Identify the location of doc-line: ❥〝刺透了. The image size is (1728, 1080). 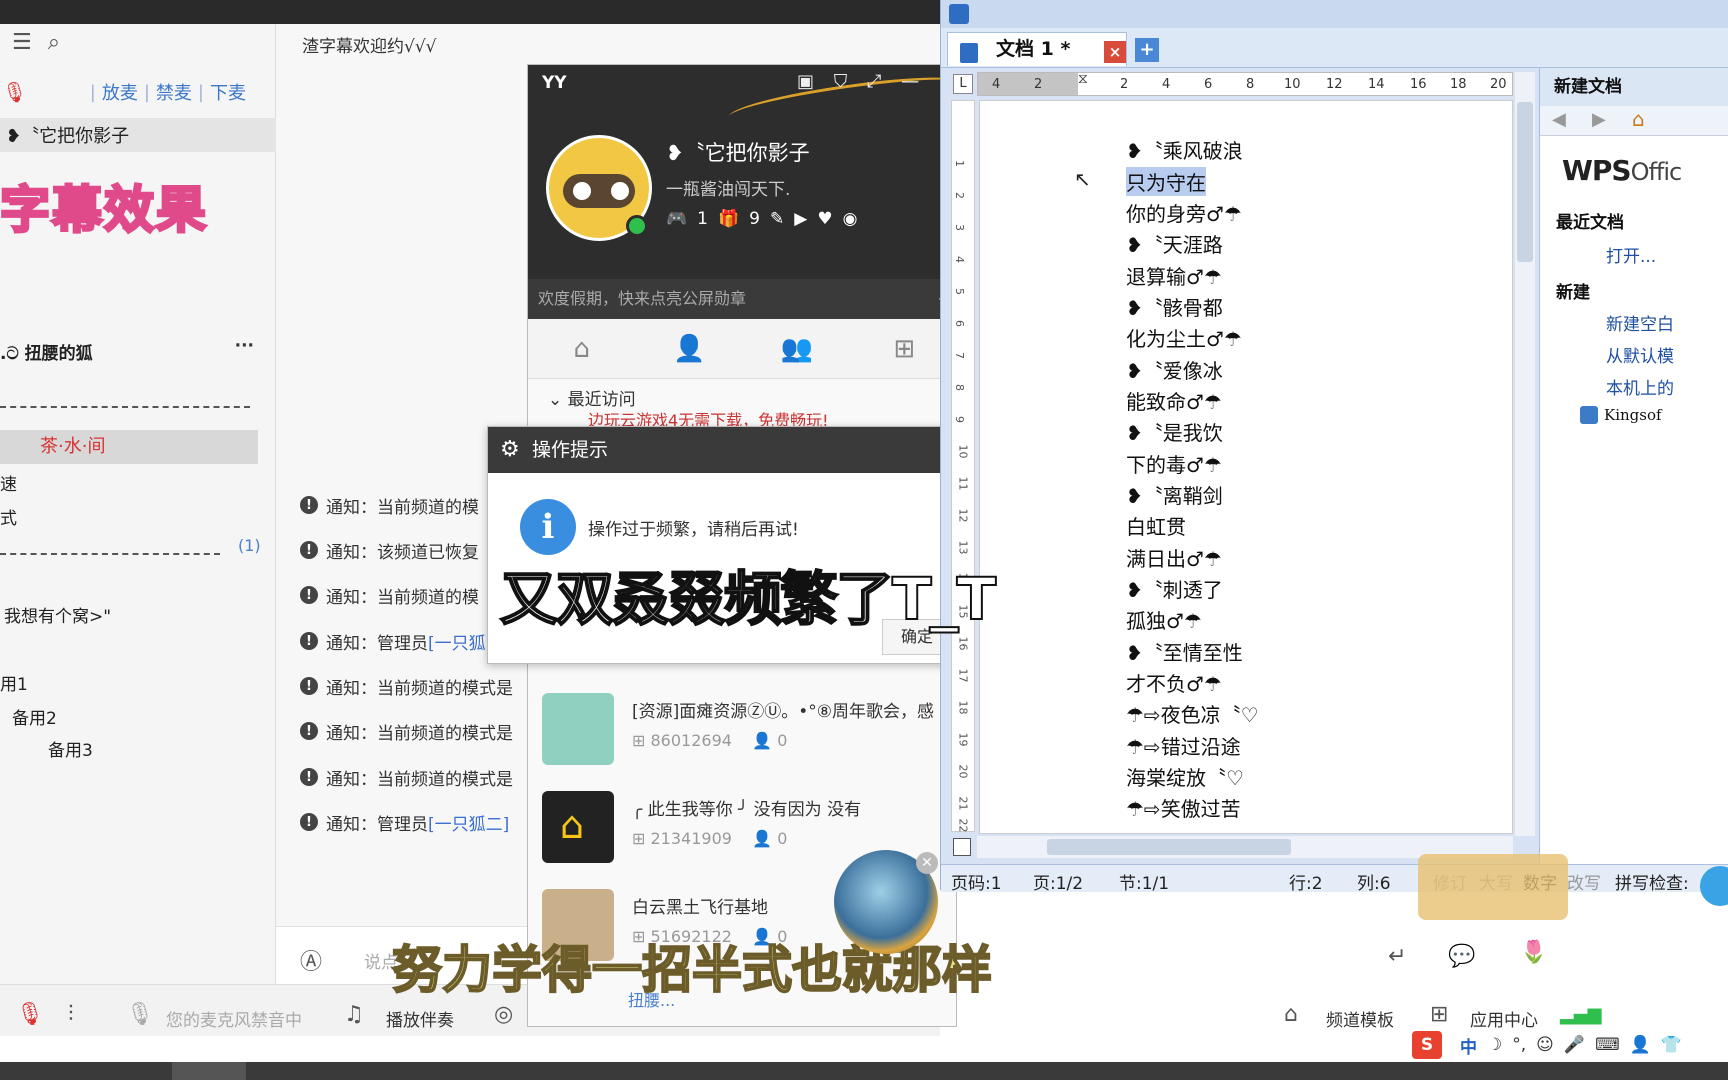
(1174, 588).